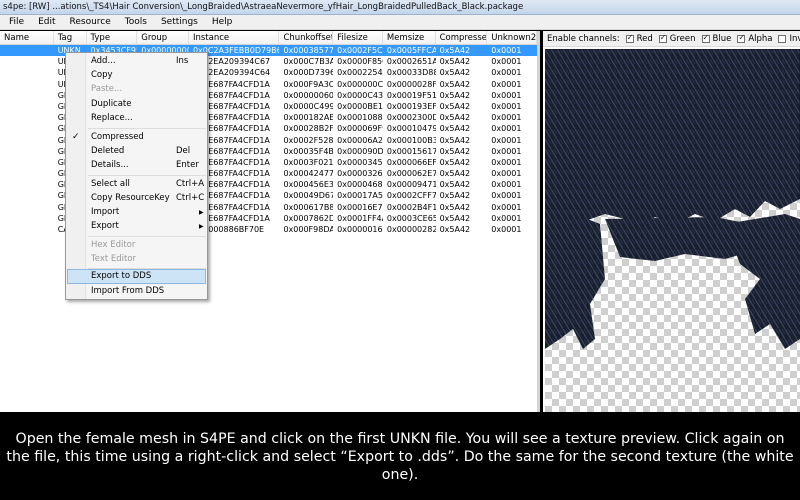  Describe the element at coordinates (27, 37) in the screenshot. I see `col-header-name: Name` at that location.